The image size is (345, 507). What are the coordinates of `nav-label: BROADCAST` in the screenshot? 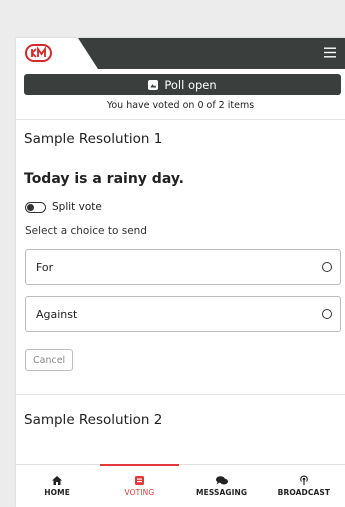 It's located at (304, 492).